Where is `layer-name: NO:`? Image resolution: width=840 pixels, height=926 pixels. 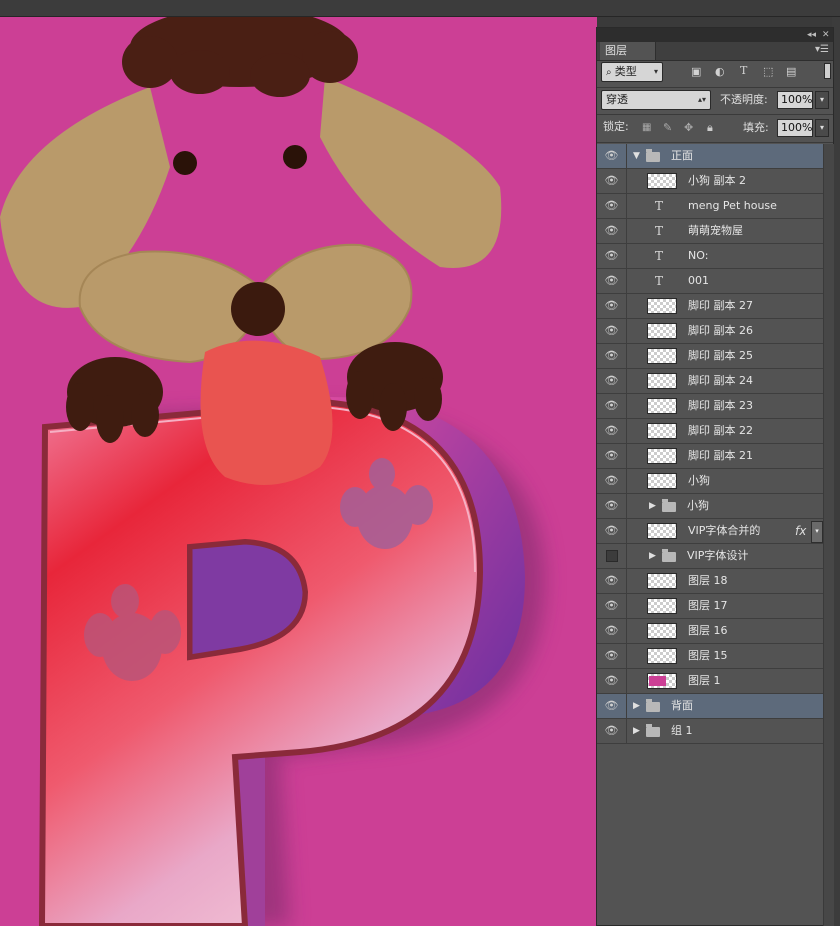
layer-name: NO: is located at coordinates (698, 255).